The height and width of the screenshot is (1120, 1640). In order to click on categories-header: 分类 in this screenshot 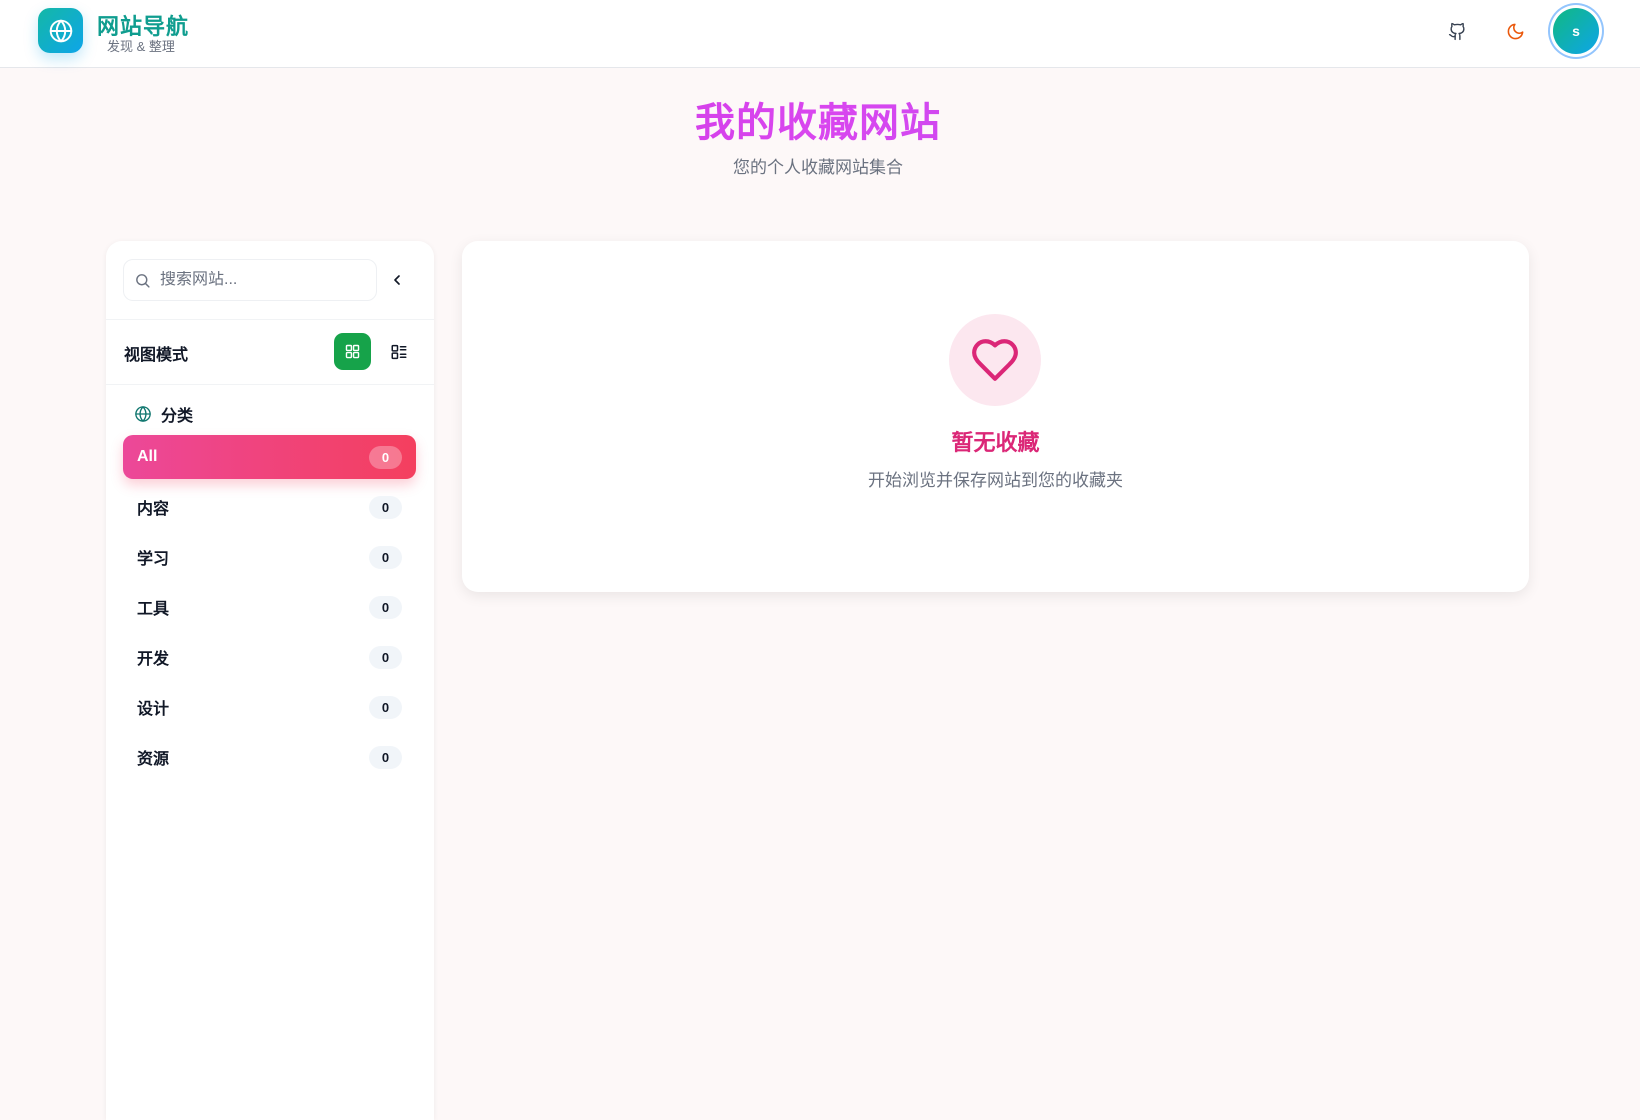, I will do `click(163, 414)`.